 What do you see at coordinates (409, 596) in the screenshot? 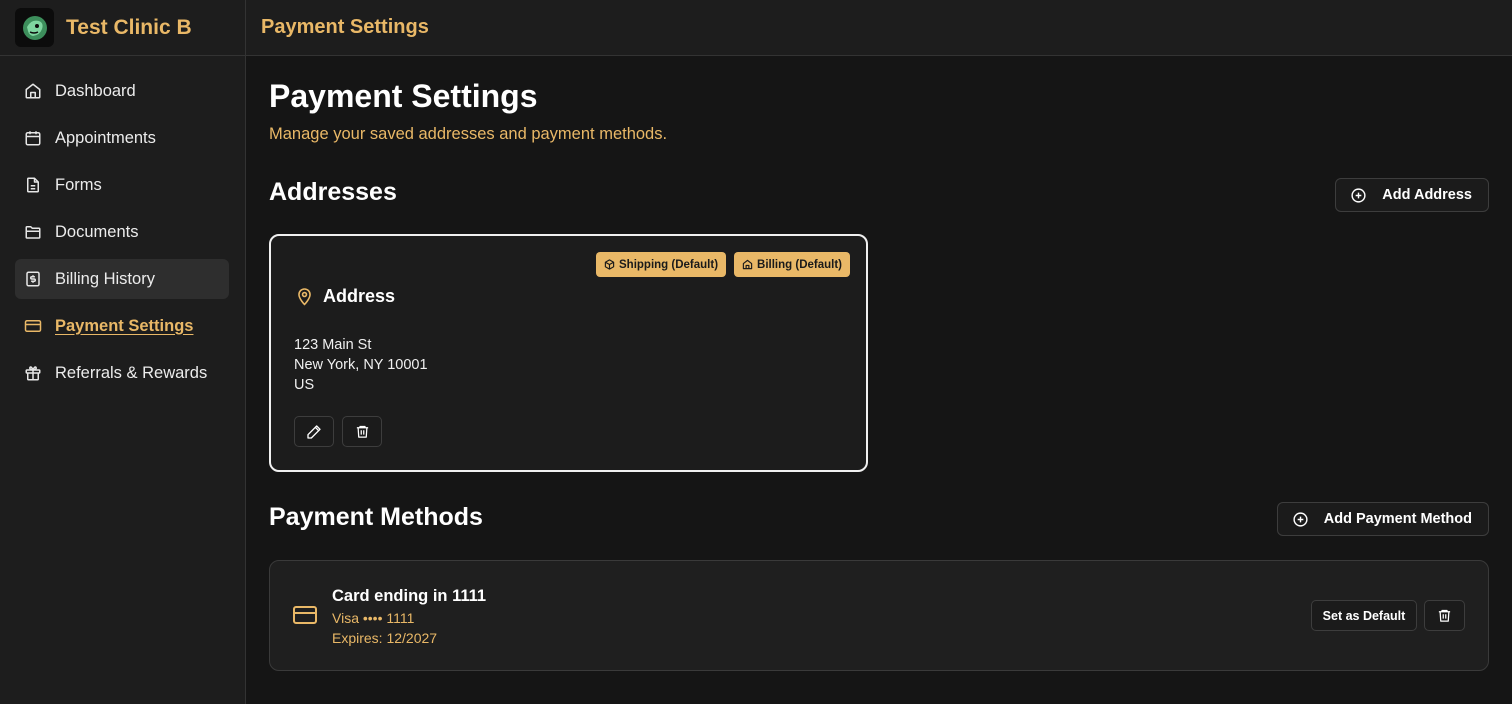
I see `card-title: Card ending in 1111` at bounding box center [409, 596].